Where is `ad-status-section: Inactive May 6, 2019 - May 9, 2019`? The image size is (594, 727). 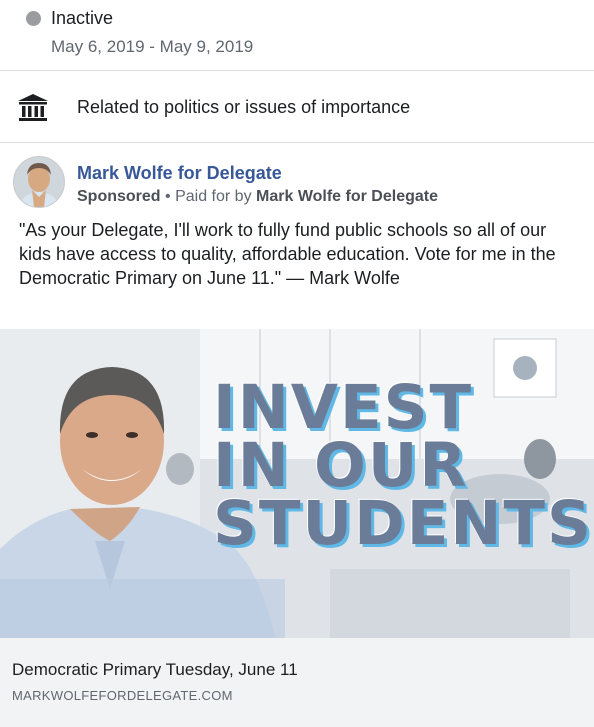
ad-status-section: Inactive May 6, 2019 - May 9, 2019 is located at coordinates (297, 35).